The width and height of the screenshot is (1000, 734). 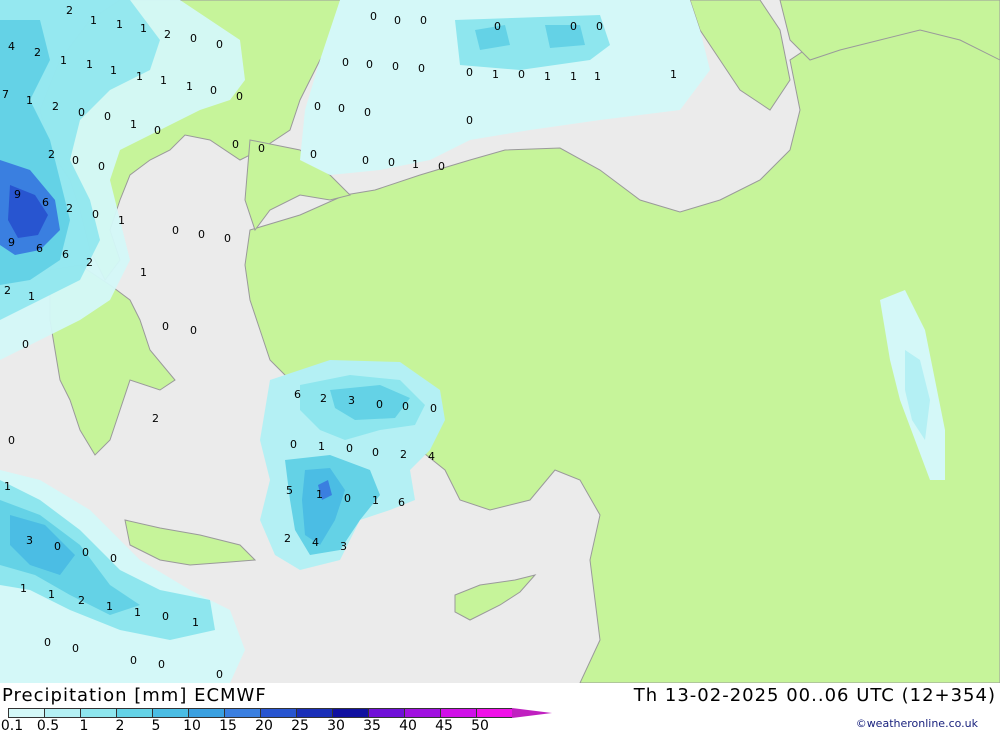 I want to click on map-title: Precipitation [mm] ECMWF, so click(x=134, y=695).